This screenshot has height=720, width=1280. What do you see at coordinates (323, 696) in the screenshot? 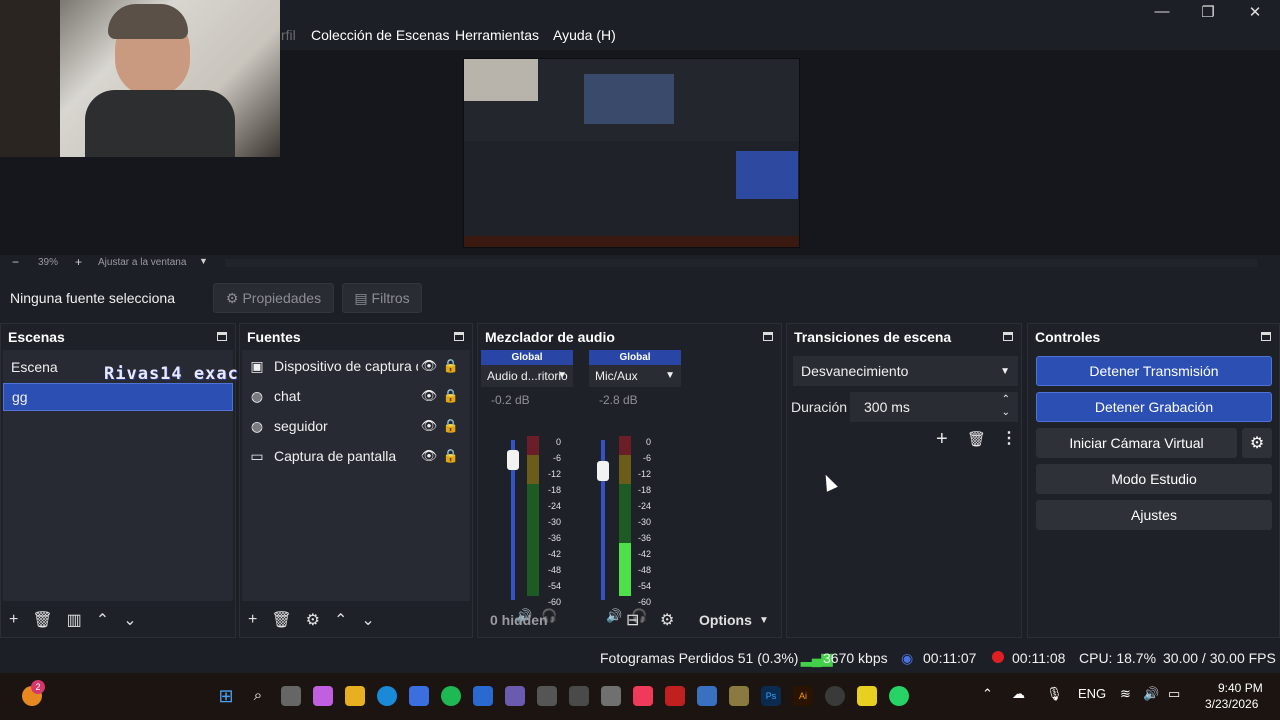
I see `copilot-icon` at bounding box center [323, 696].